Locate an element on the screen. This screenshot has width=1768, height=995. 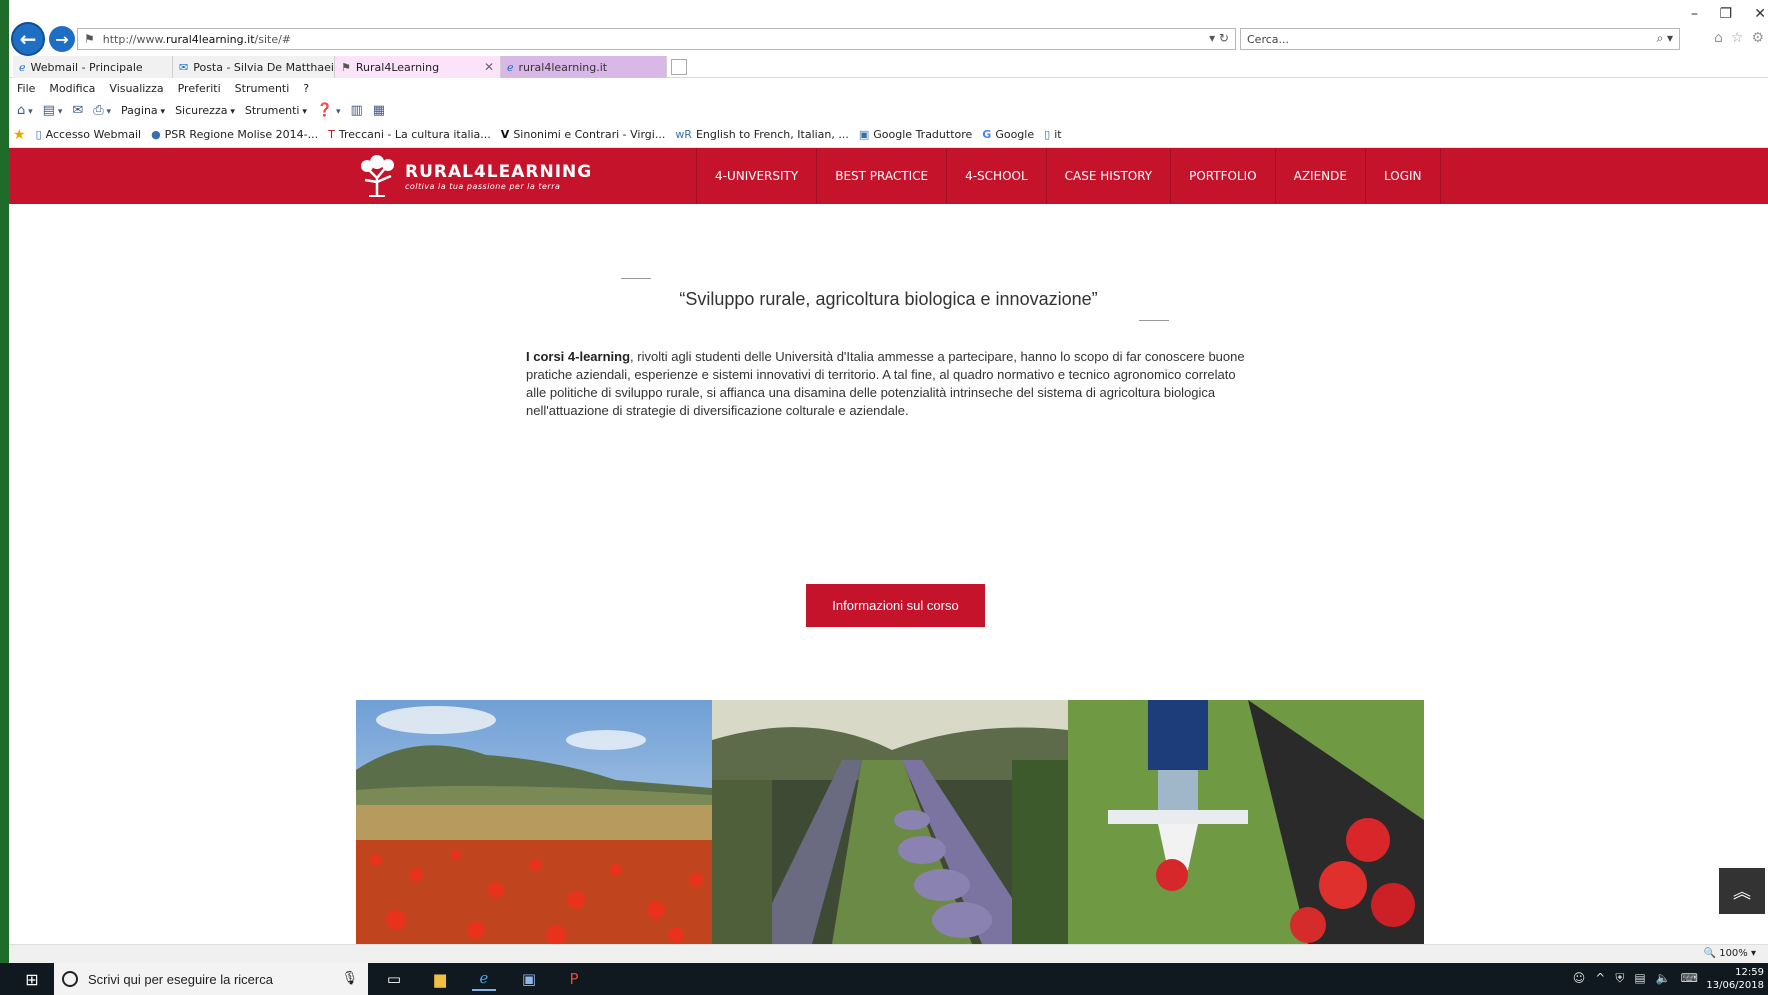
robot-strawberry-image is located at coordinates (1246, 822).